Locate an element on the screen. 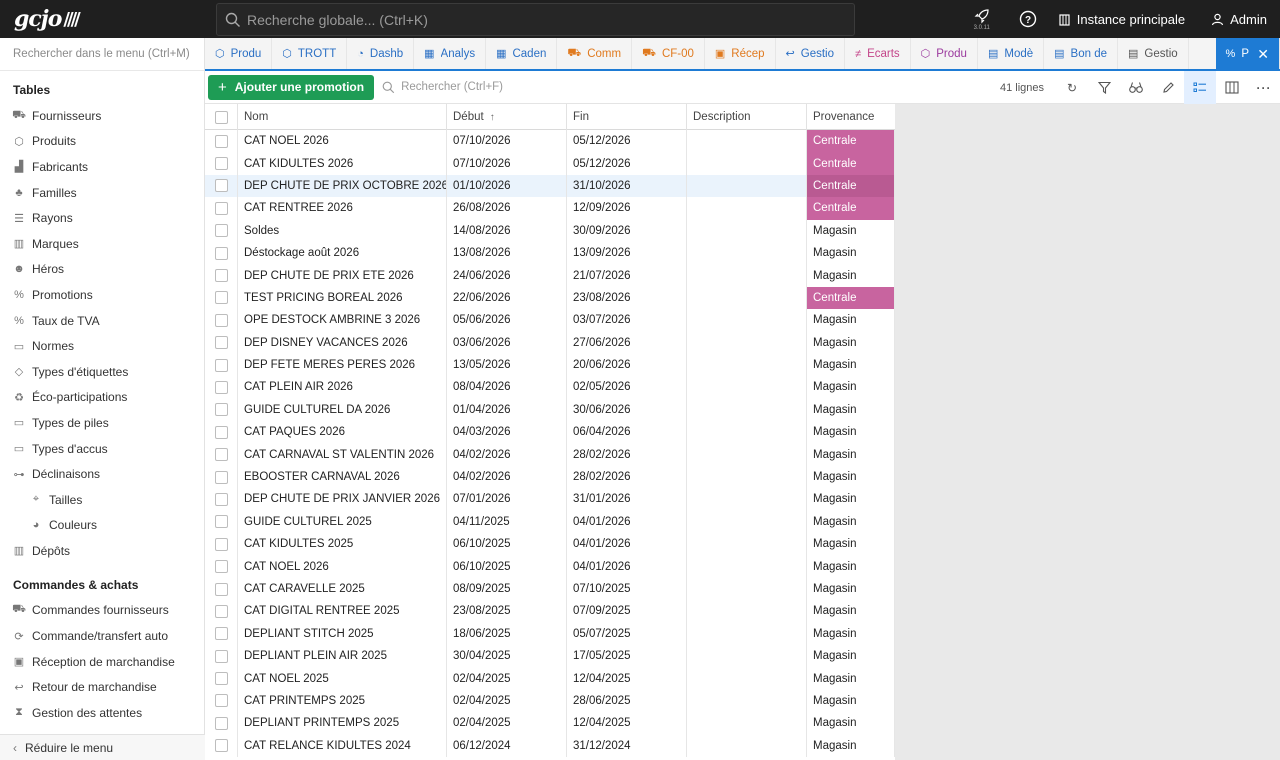 This screenshot has height=760, width=1280. grid-search-input: Rechercher (Ctrl+F) is located at coordinates (582, 87).